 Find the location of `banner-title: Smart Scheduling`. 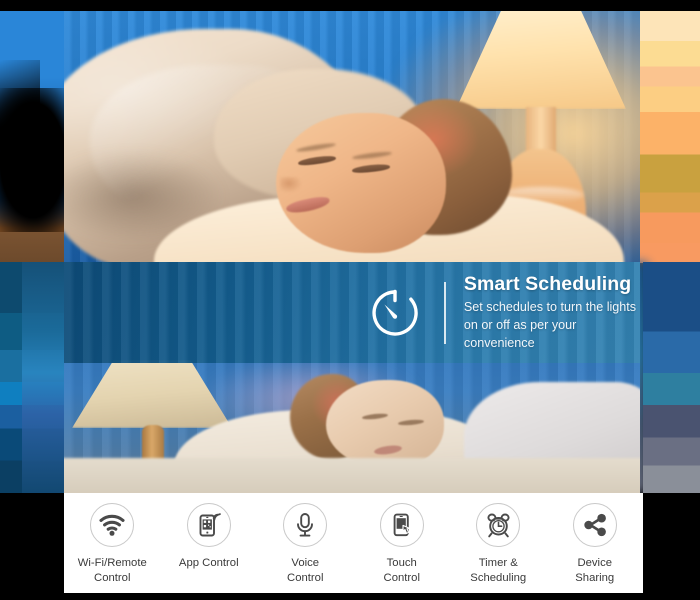

banner-title: Smart Scheduling is located at coordinates (547, 284).